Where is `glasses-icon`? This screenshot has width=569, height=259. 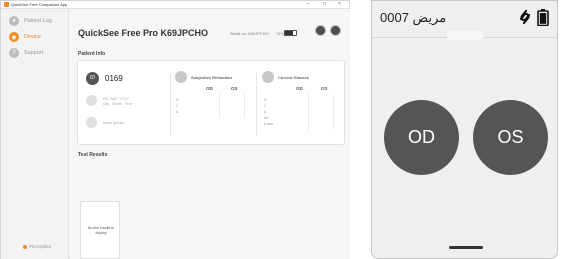 glasses-icon is located at coordinates (268, 77).